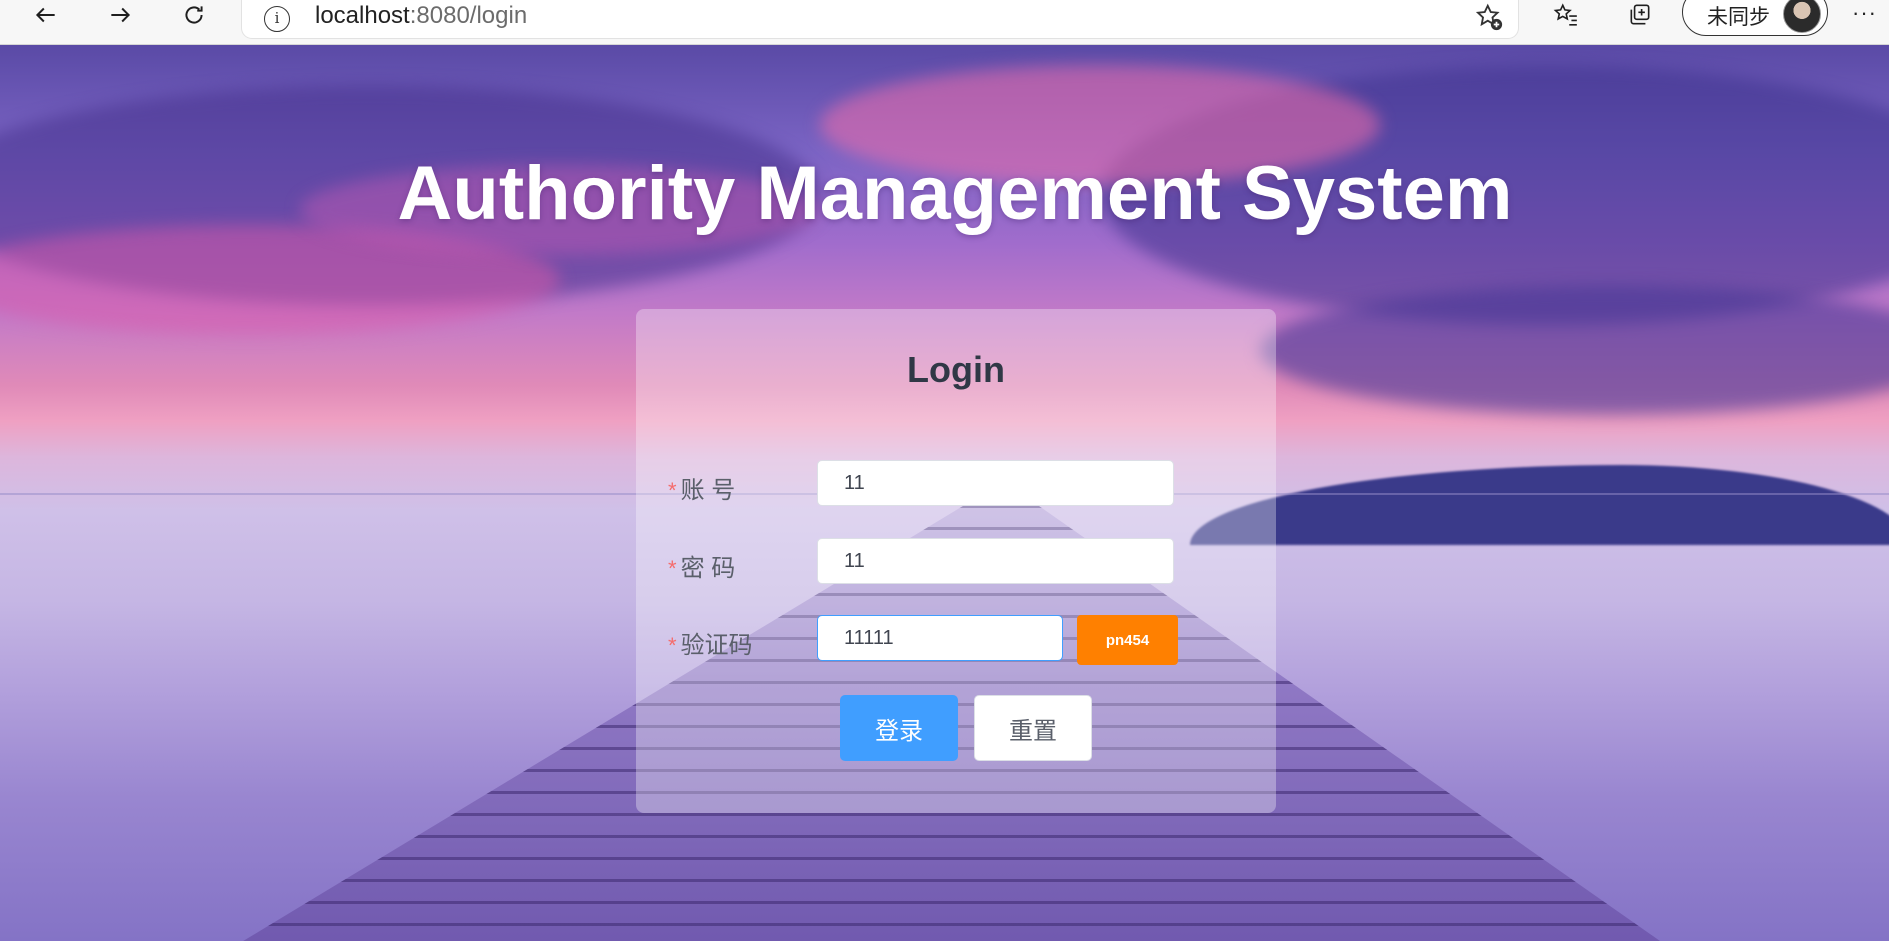 This screenshot has width=1889, height=941. I want to click on address-bar: i localhost:8080/login, so click(880, 19).